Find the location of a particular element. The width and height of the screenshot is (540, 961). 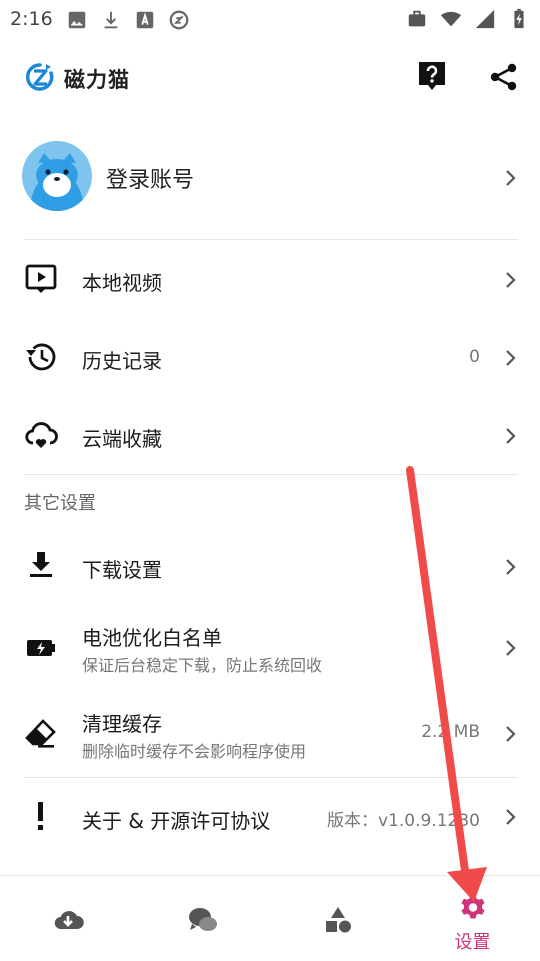

notification-icons is located at coordinates (128, 20).